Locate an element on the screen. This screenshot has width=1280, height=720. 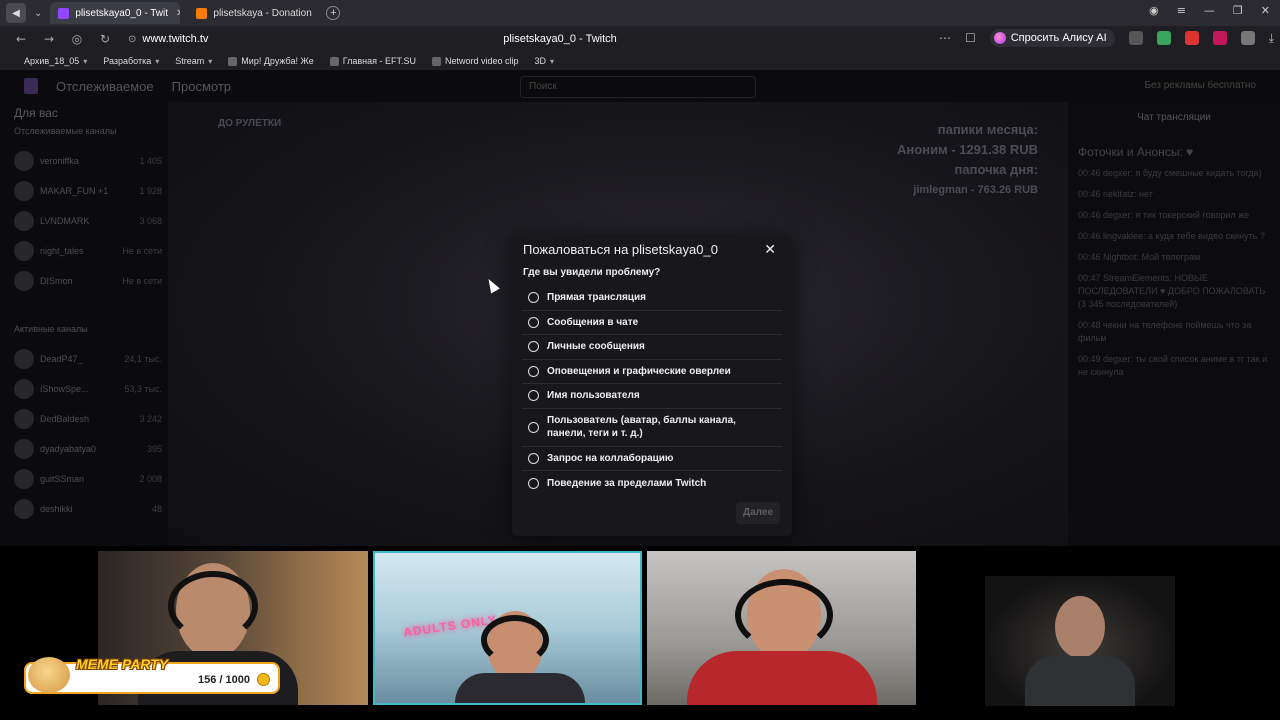
audio-icon: ◀ is located at coordinates (16, 13).